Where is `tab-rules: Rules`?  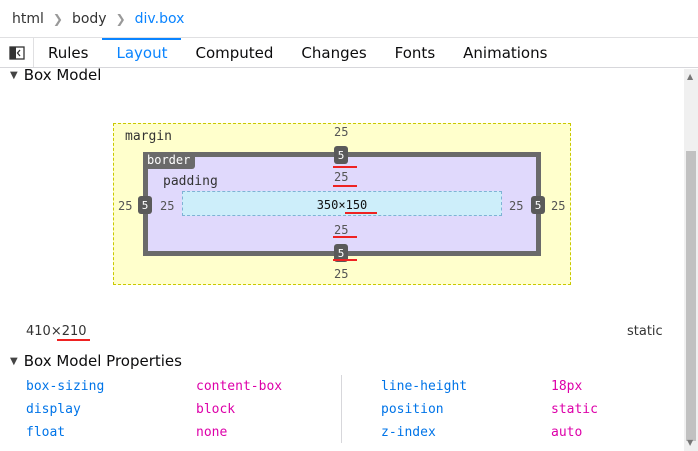
tab-rules: Rules is located at coordinates (68, 52).